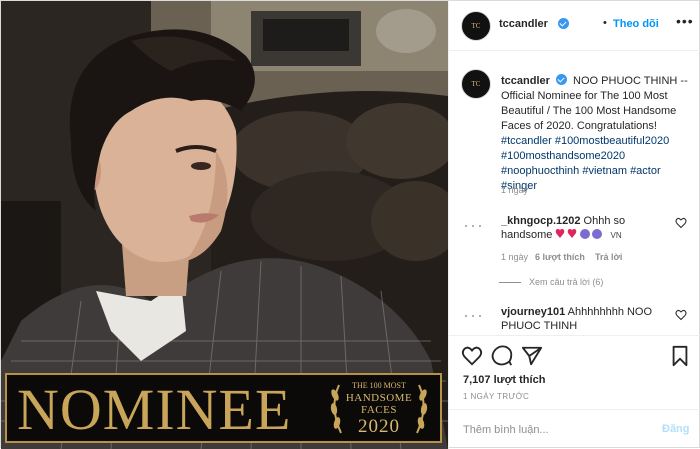 The width and height of the screenshot is (700, 449). What do you see at coordinates (379, 398) in the screenshot?
I see `seal-line-2: HANDSOME` at bounding box center [379, 398].